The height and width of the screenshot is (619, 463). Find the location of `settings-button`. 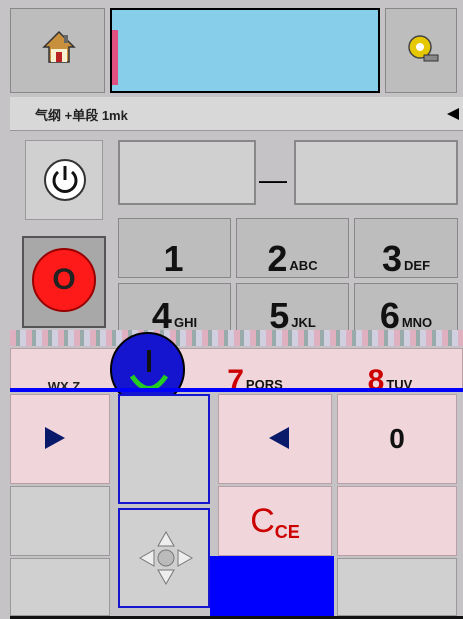

settings-button is located at coordinates (421, 50).